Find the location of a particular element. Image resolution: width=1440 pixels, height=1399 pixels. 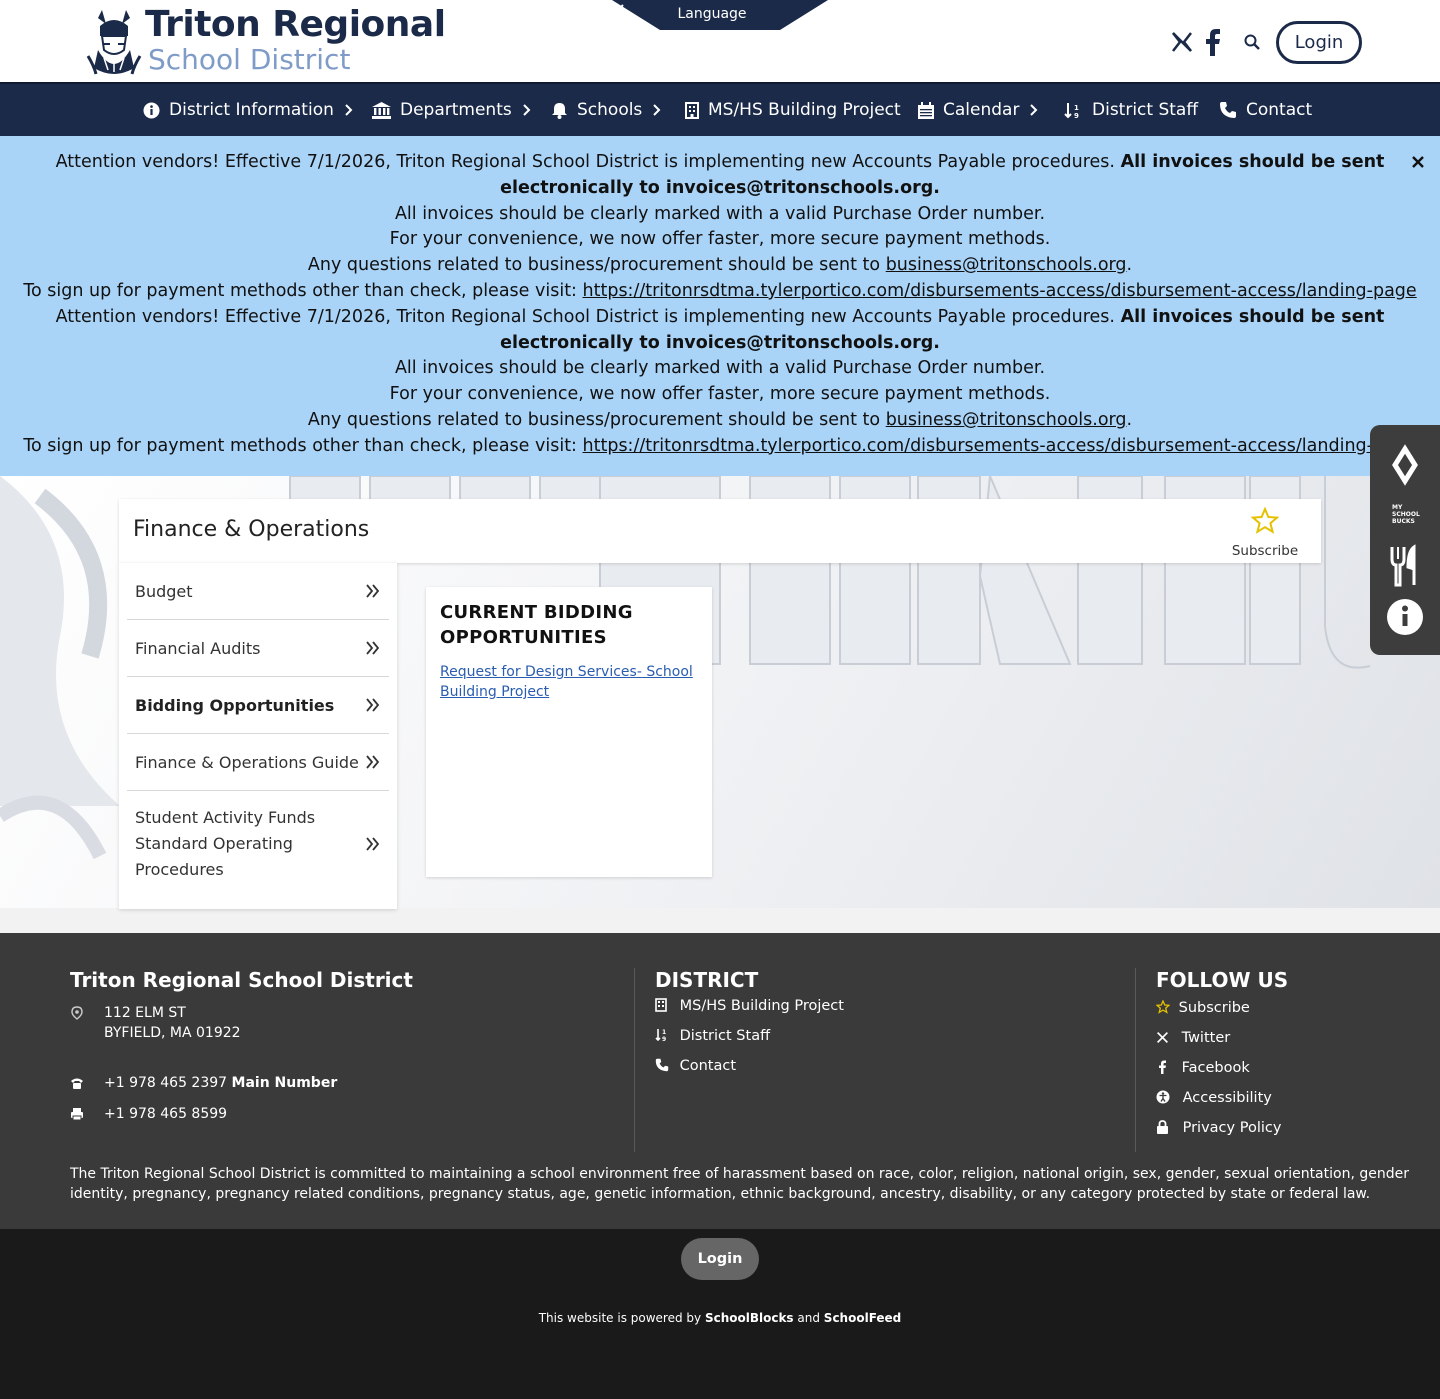

sidebar-item-label: Financial Audits is located at coordinates (198, 648).